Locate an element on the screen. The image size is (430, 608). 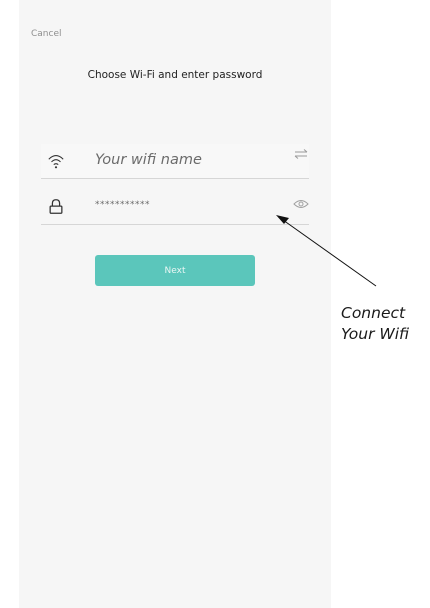
wifi-icon is located at coordinates (56, 162).